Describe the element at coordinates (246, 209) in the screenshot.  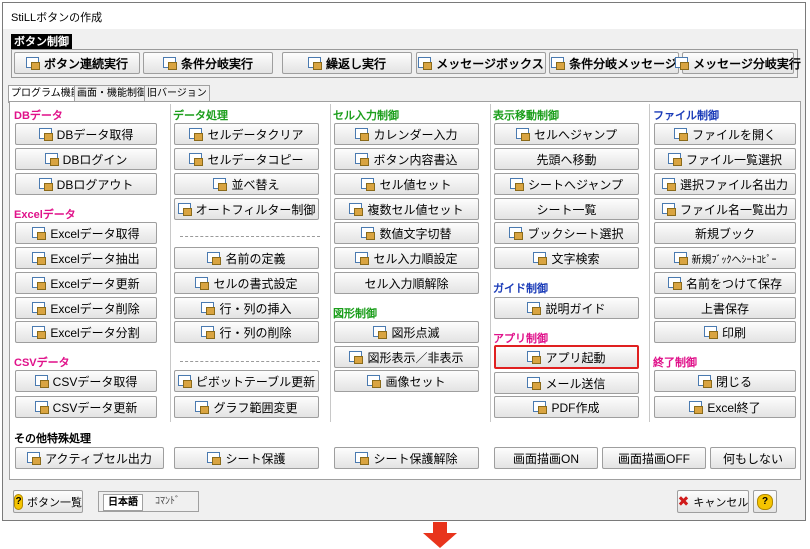
I see `btn-autofilter: オートフィルター制御` at that location.